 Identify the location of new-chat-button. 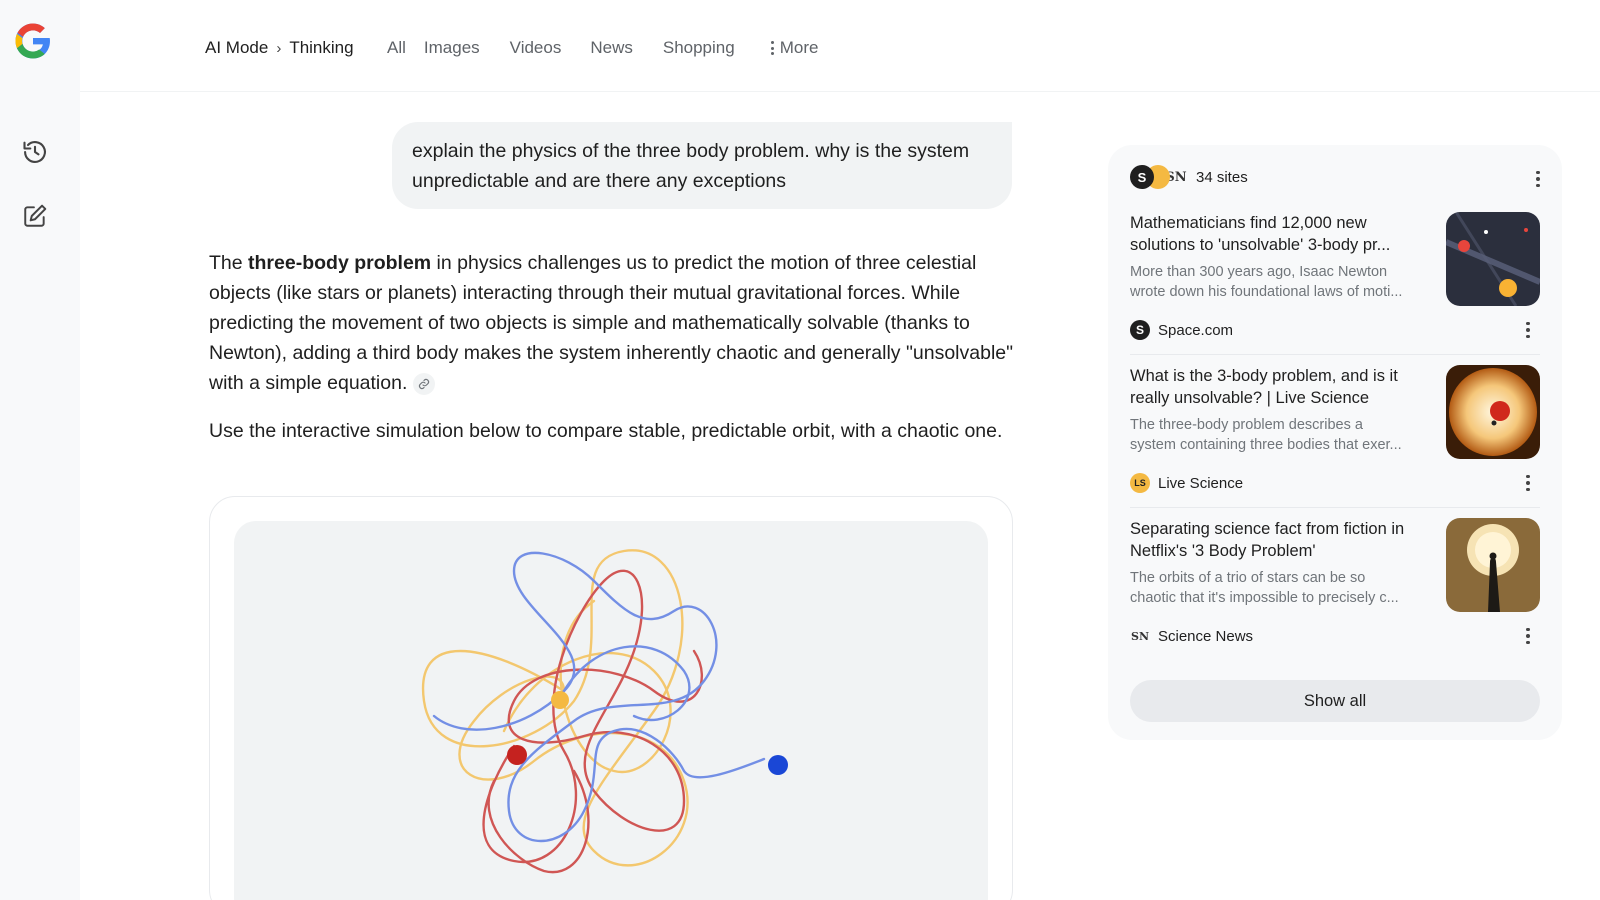
(35, 216).